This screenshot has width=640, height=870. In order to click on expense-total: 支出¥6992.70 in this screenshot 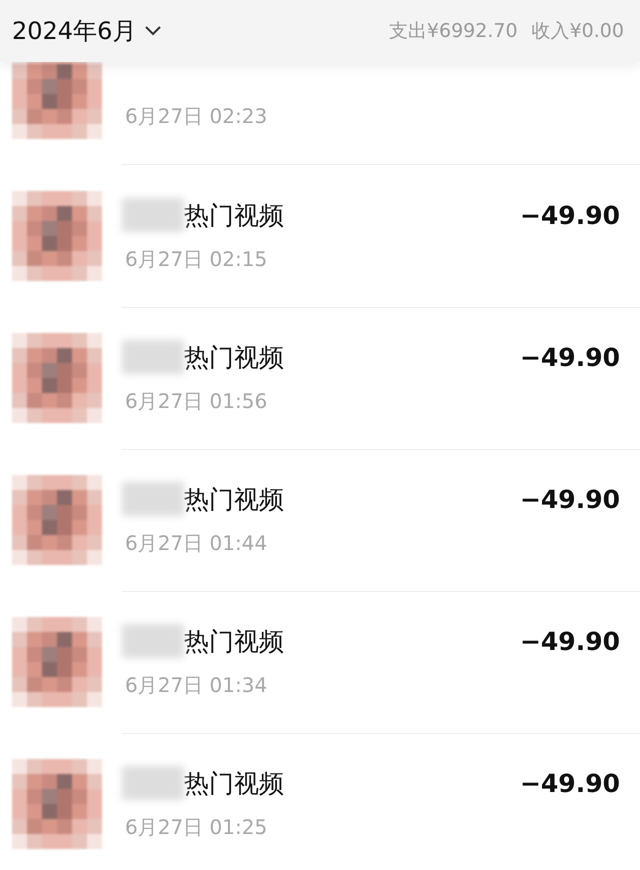, I will do `click(453, 31)`.